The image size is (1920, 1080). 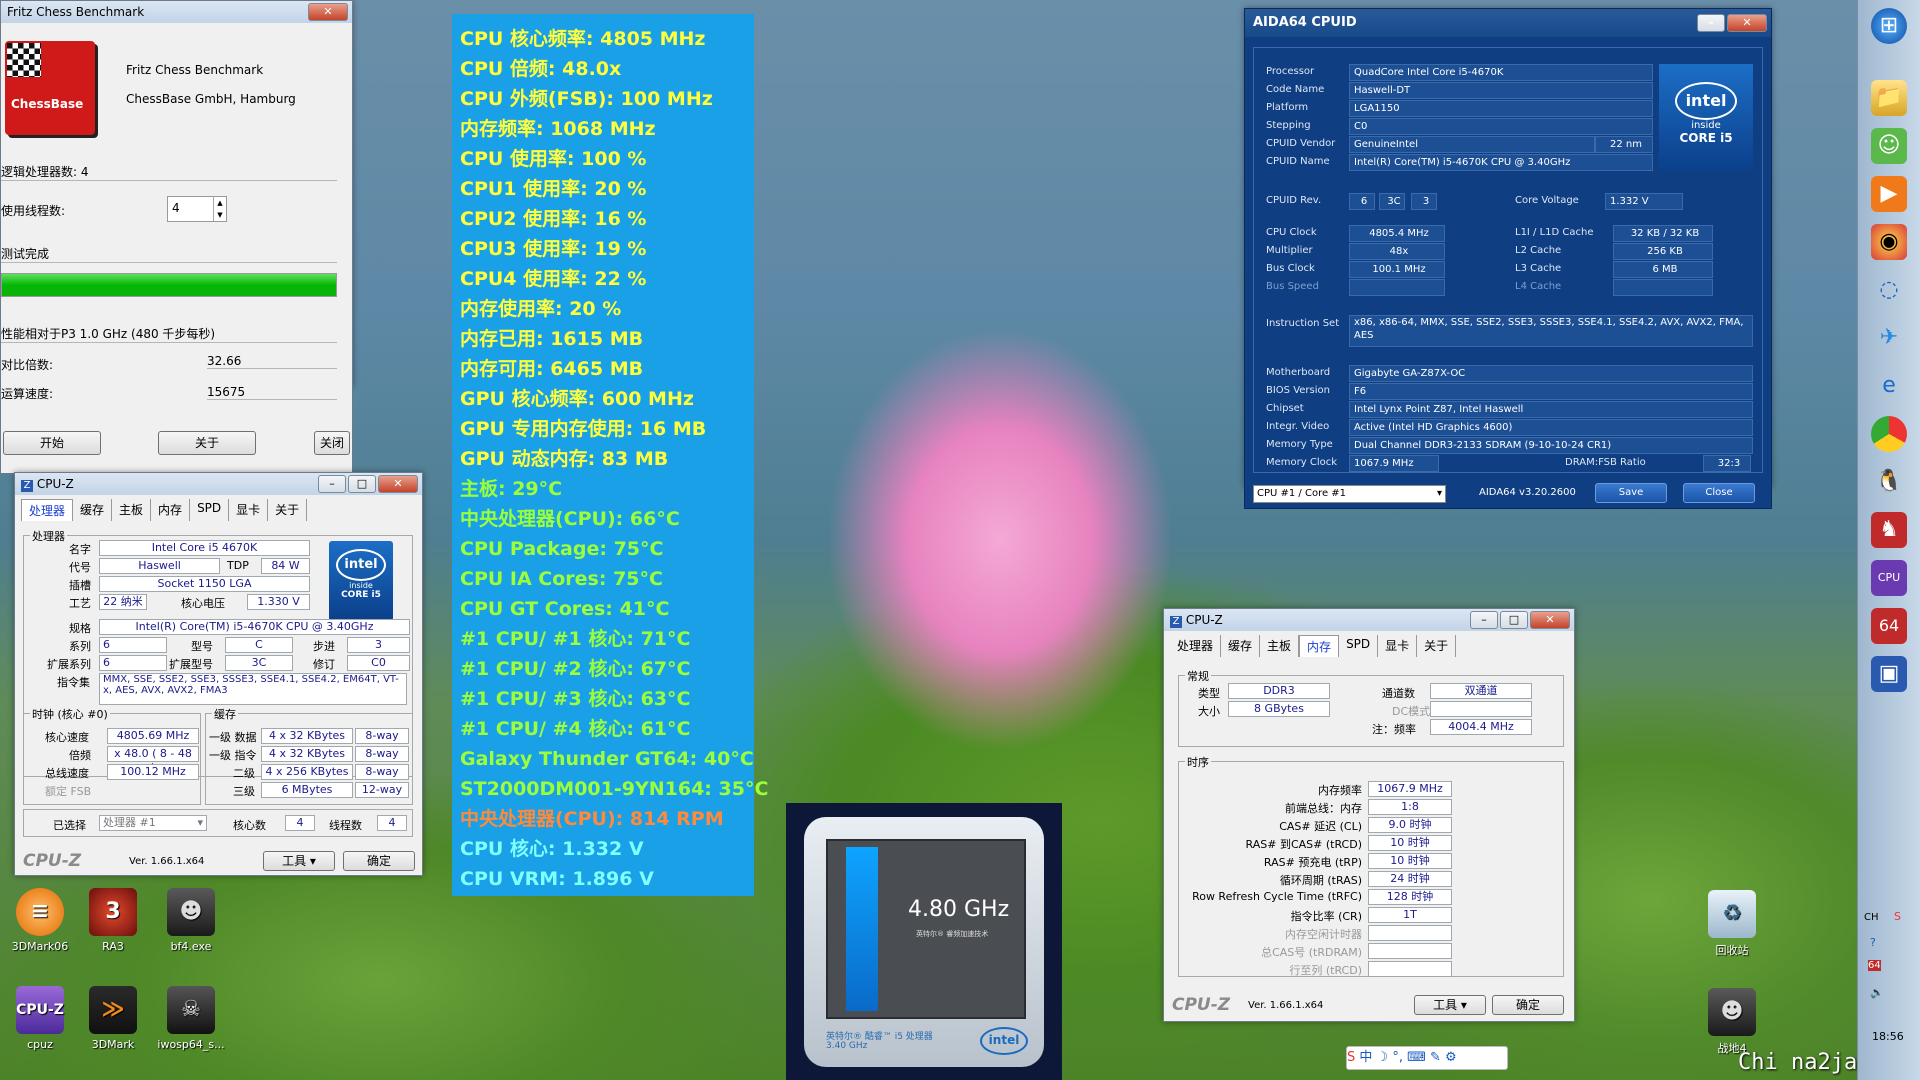 I want to click on fritz-company: ChessBase GmbH, Hamburg, so click(x=211, y=99).